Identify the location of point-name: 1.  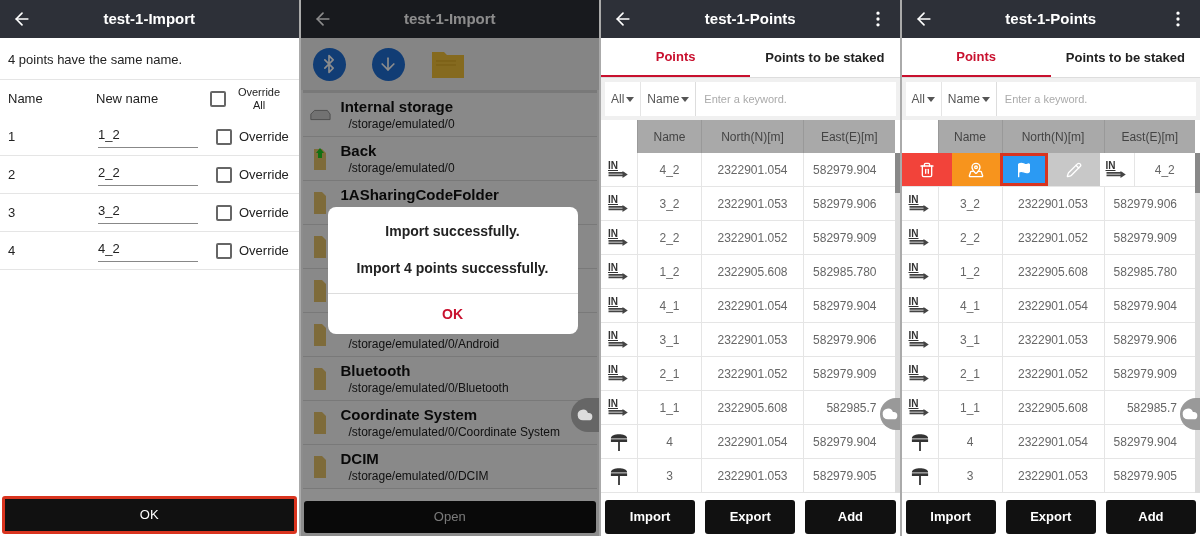
(12, 136).